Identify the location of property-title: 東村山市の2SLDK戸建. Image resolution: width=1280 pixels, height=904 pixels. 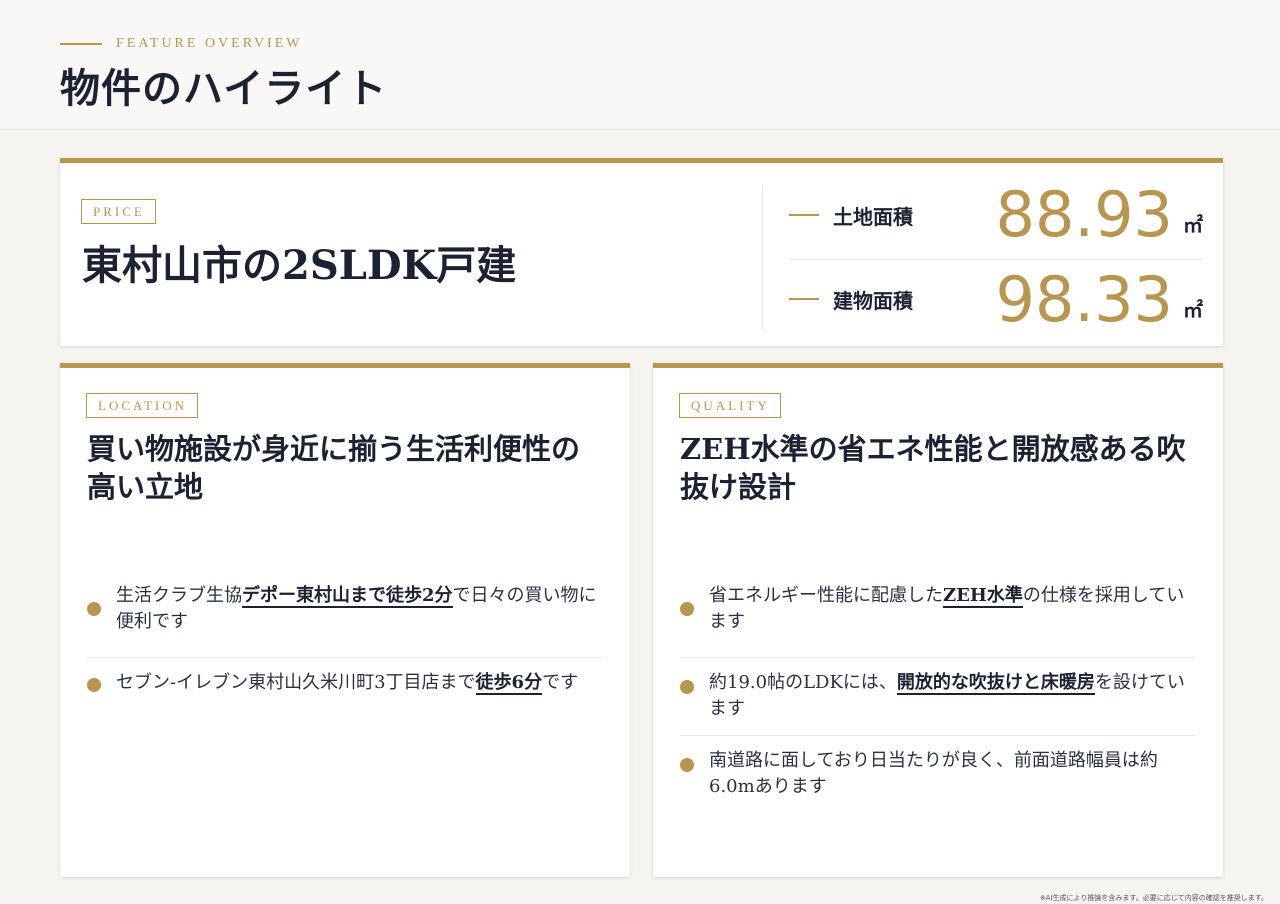
(299, 265).